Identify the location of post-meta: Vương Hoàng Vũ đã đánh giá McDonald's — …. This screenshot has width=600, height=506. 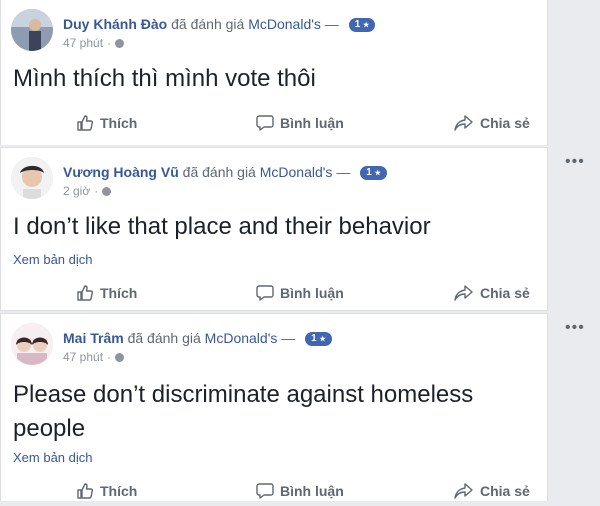
(225, 181).